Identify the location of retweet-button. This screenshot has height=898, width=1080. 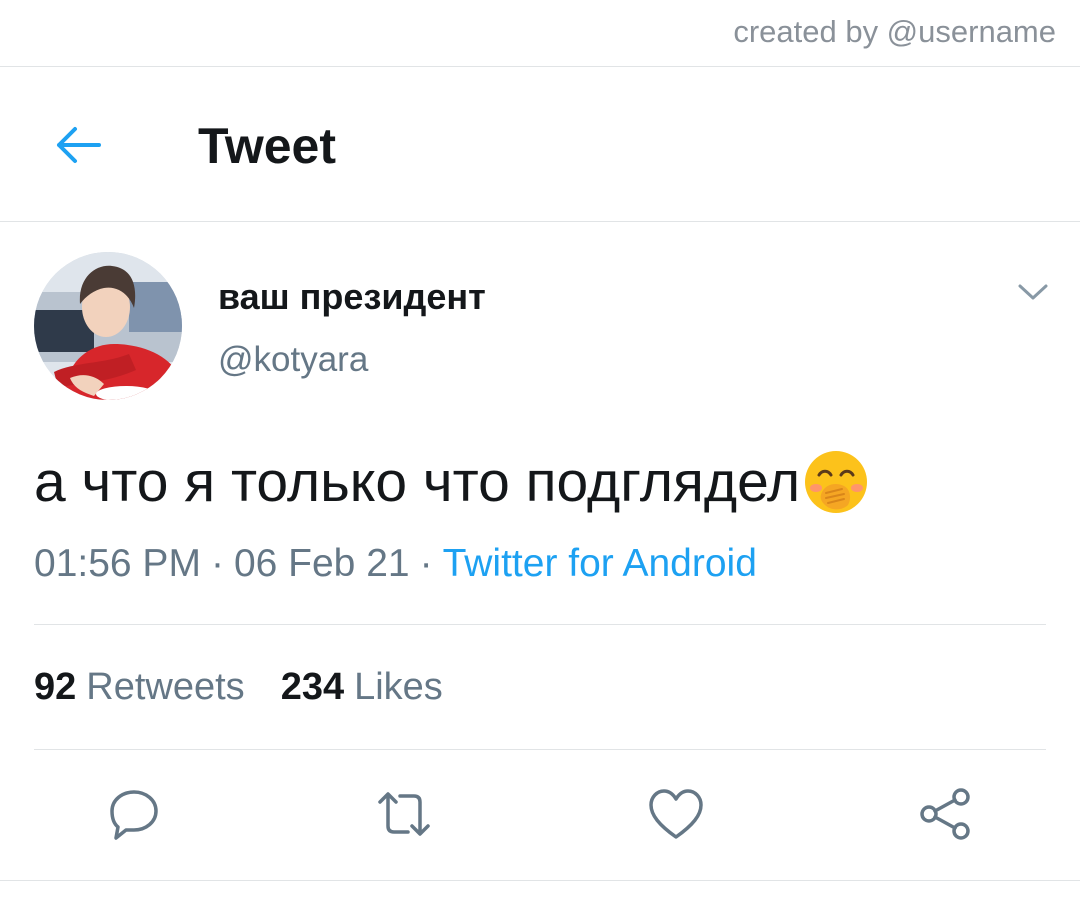
(404, 814).